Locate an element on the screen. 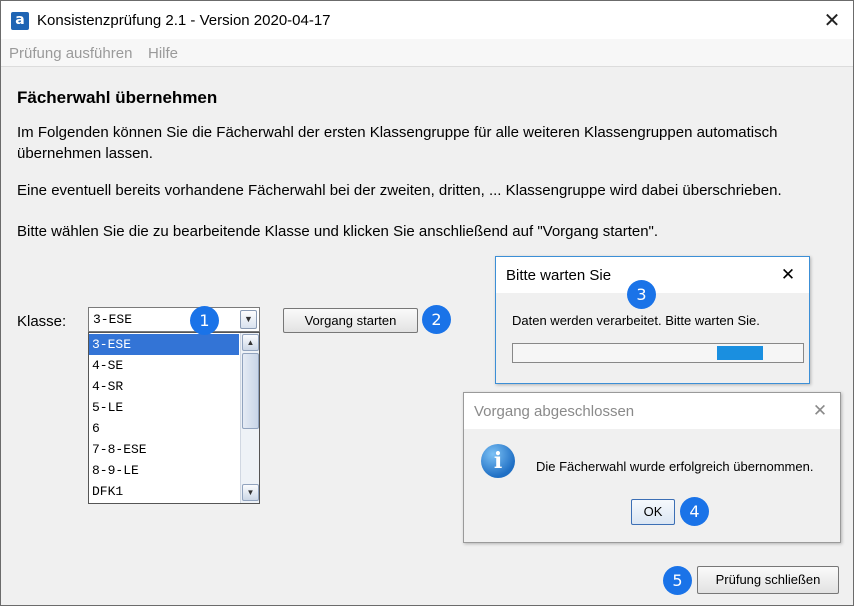 Image resolution: width=854 pixels, height=606 pixels. pruefung-schliessen-button: Prüfung schließen is located at coordinates (768, 580).